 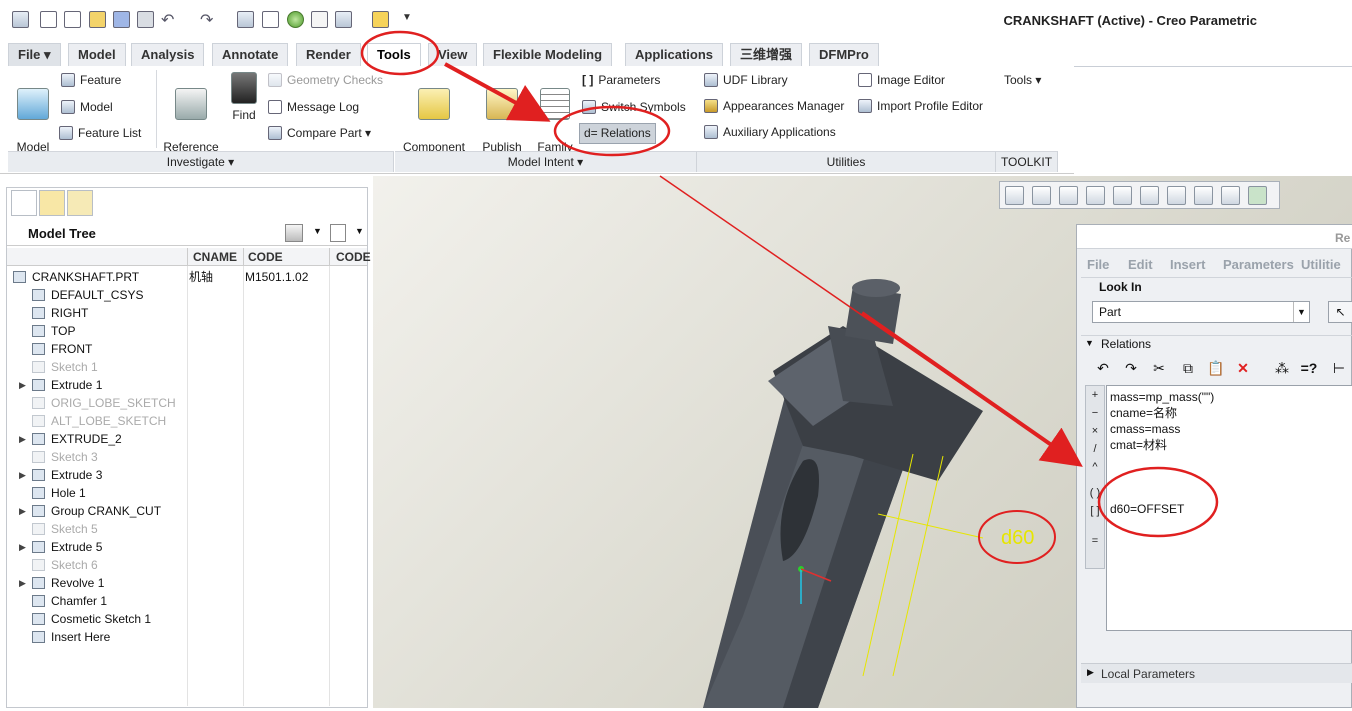 I want to click on op-minus: −, so click(x=1095, y=413).